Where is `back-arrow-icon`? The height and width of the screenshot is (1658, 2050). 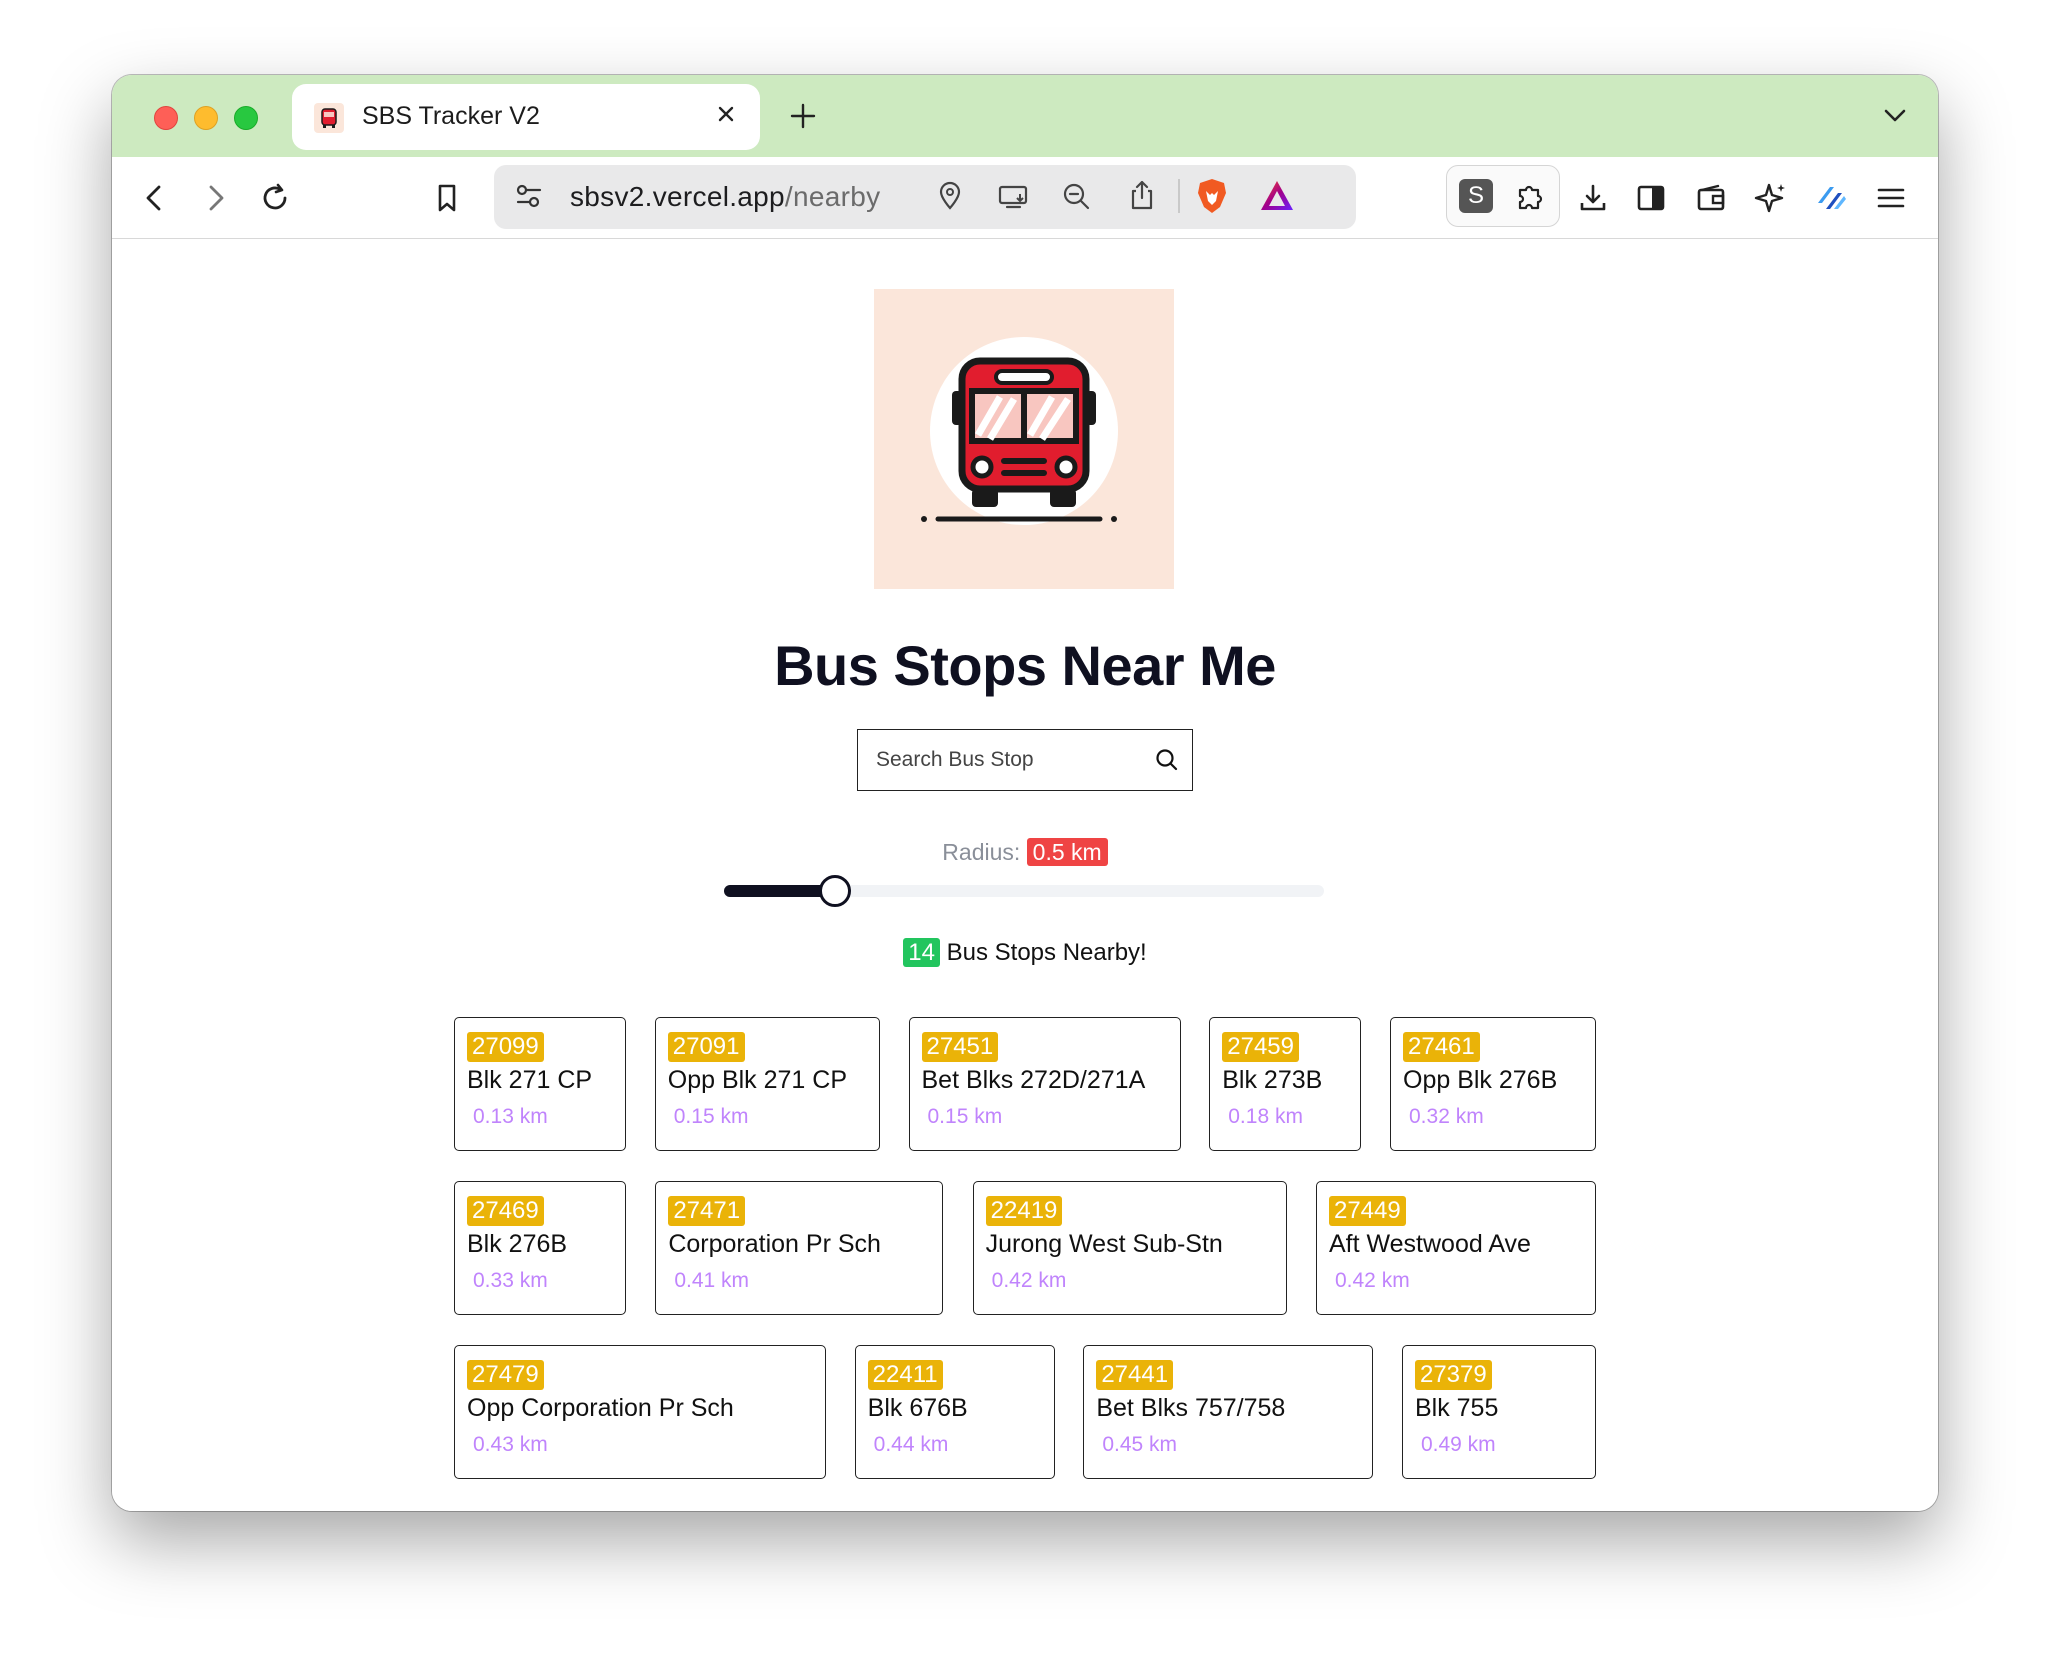
back-arrow-icon is located at coordinates (155, 198).